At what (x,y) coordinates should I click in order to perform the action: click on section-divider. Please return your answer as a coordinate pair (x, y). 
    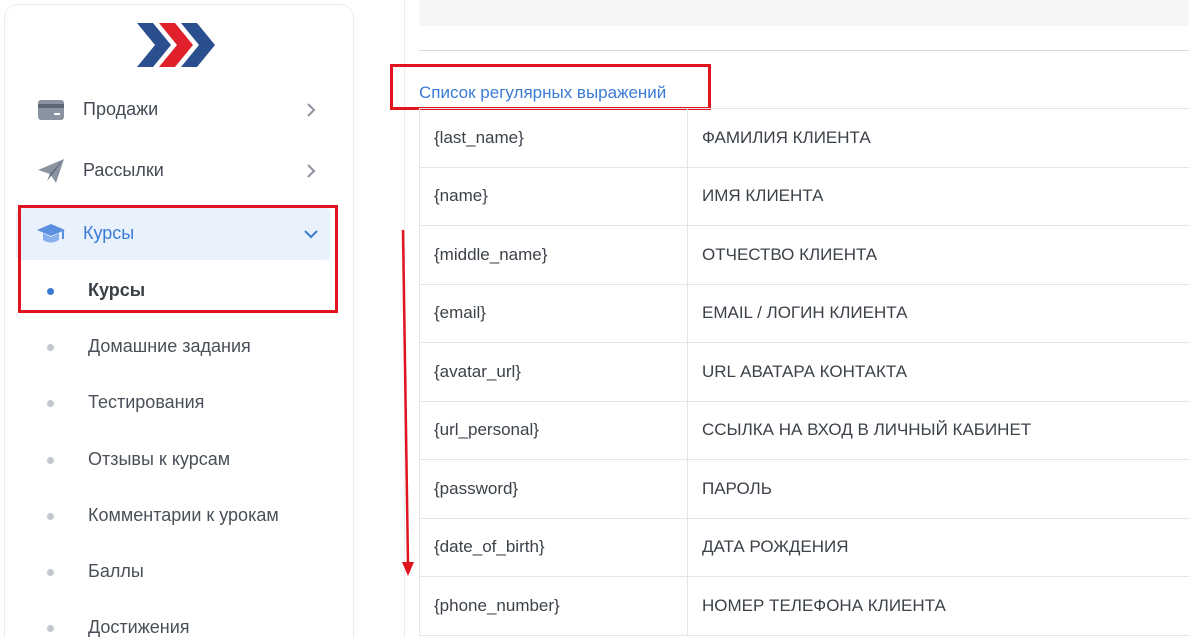
    Looking at the image, I should click on (804, 50).